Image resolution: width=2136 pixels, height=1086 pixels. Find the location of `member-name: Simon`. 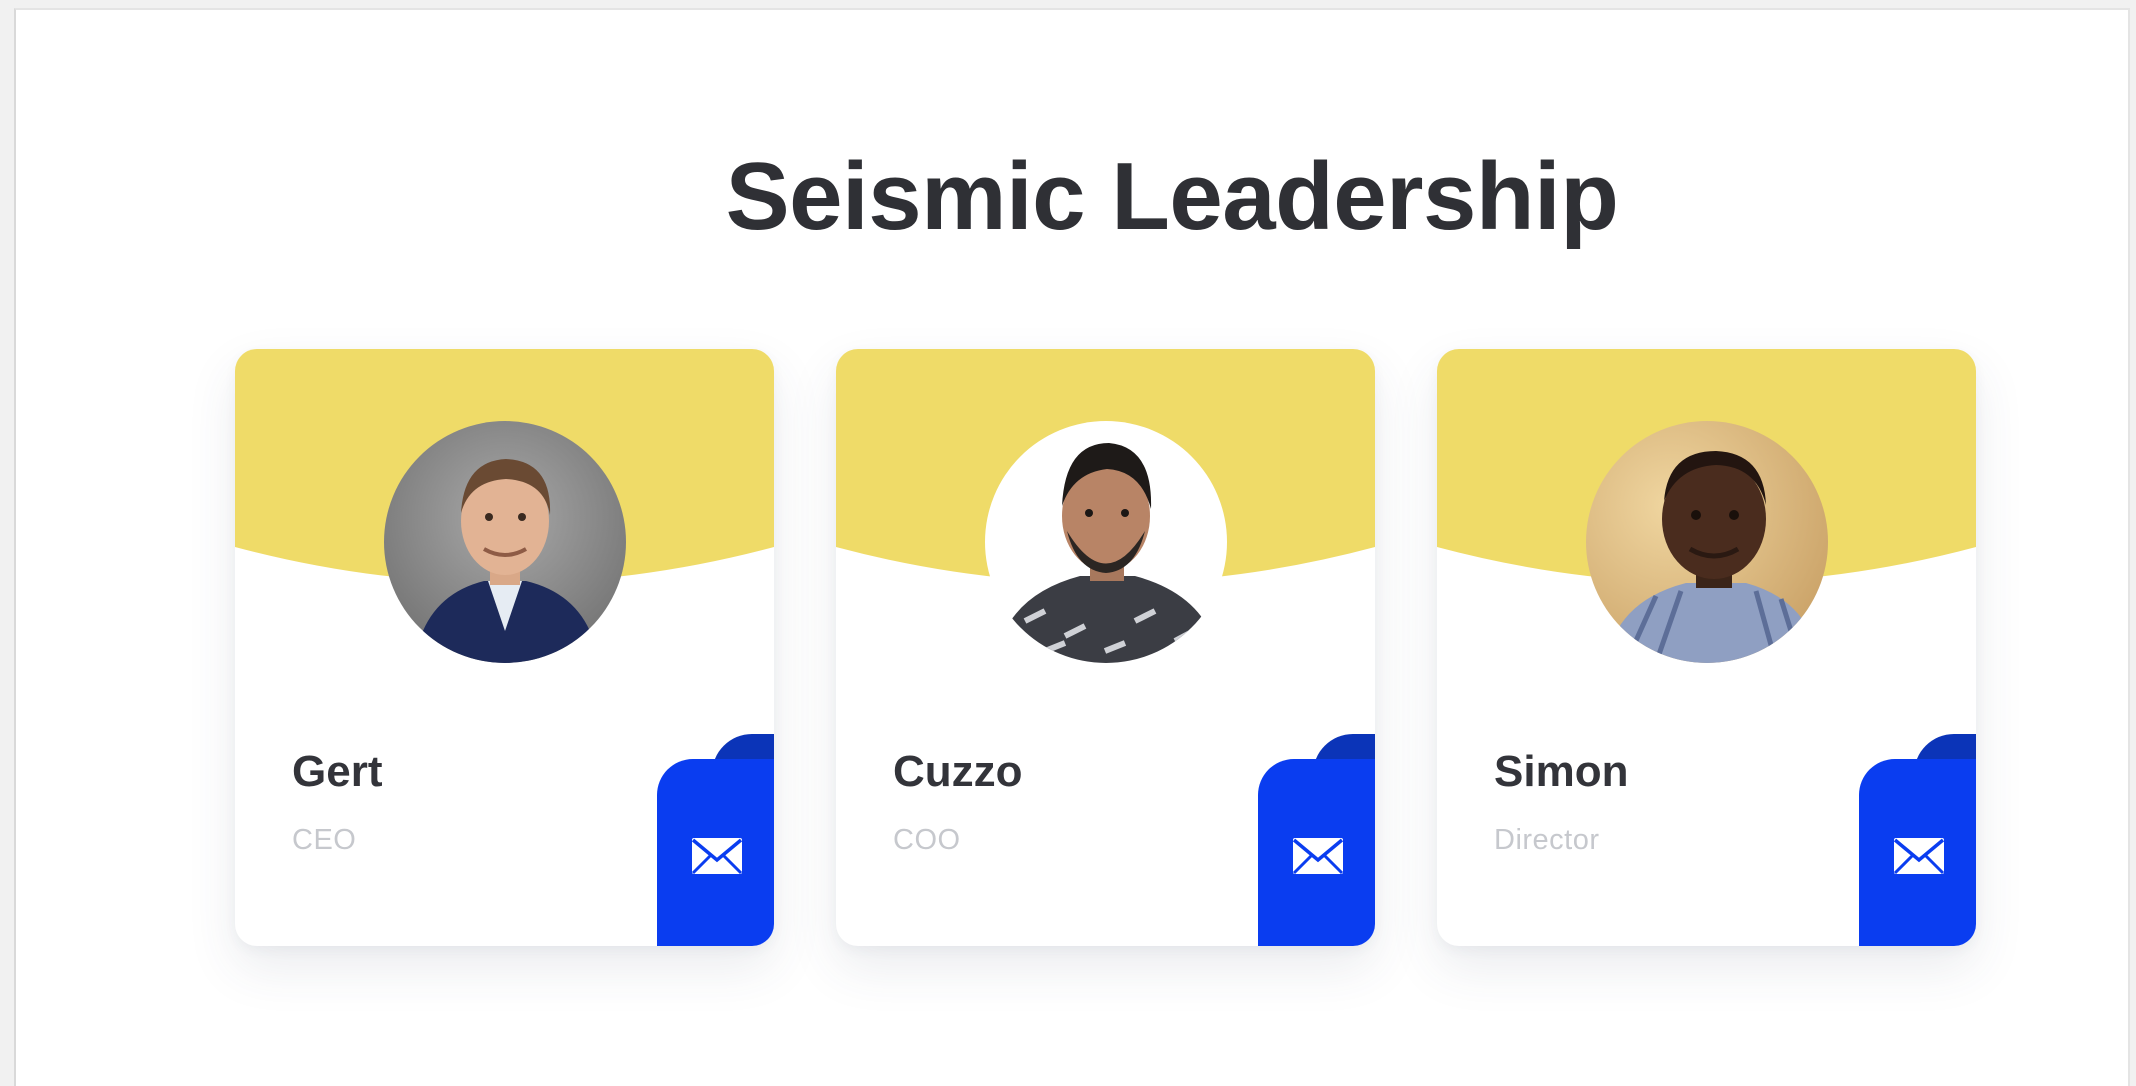

member-name: Simon is located at coordinates (1561, 771).